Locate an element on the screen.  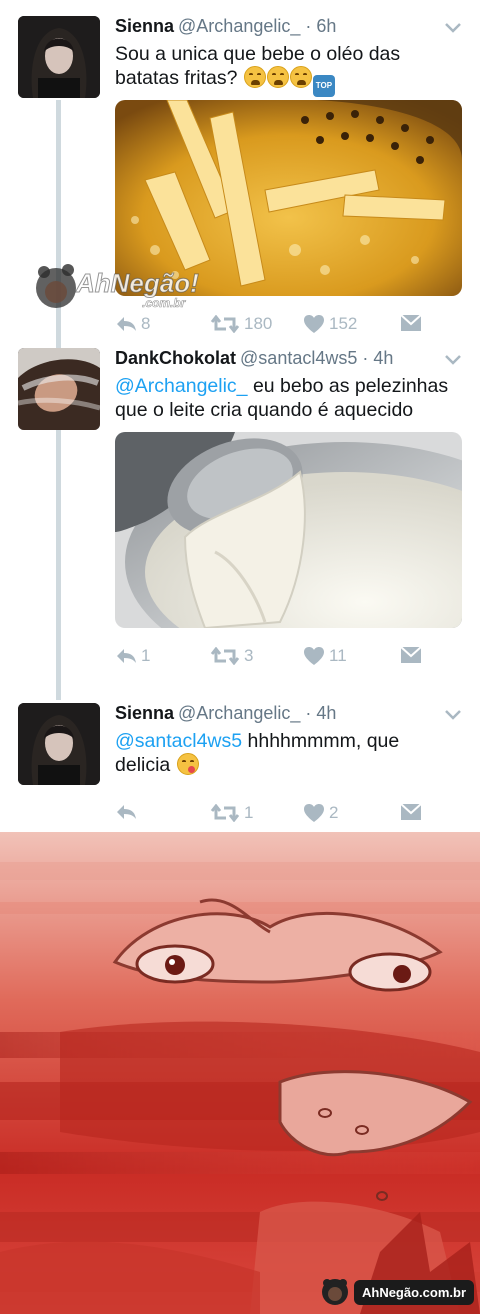
tweet-actions: 1 3 11 is located at coordinates (270, 657).